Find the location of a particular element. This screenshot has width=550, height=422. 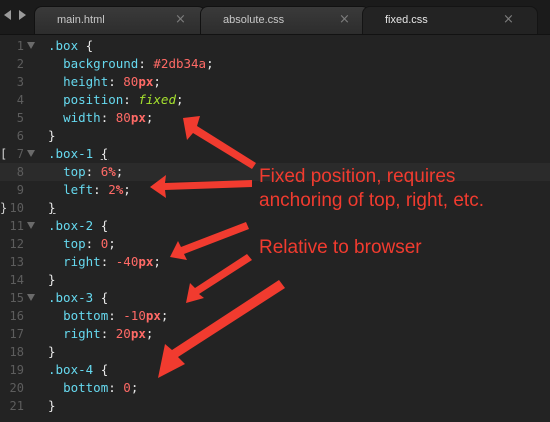

annotation-relative: Relative to browser is located at coordinates (340, 247).